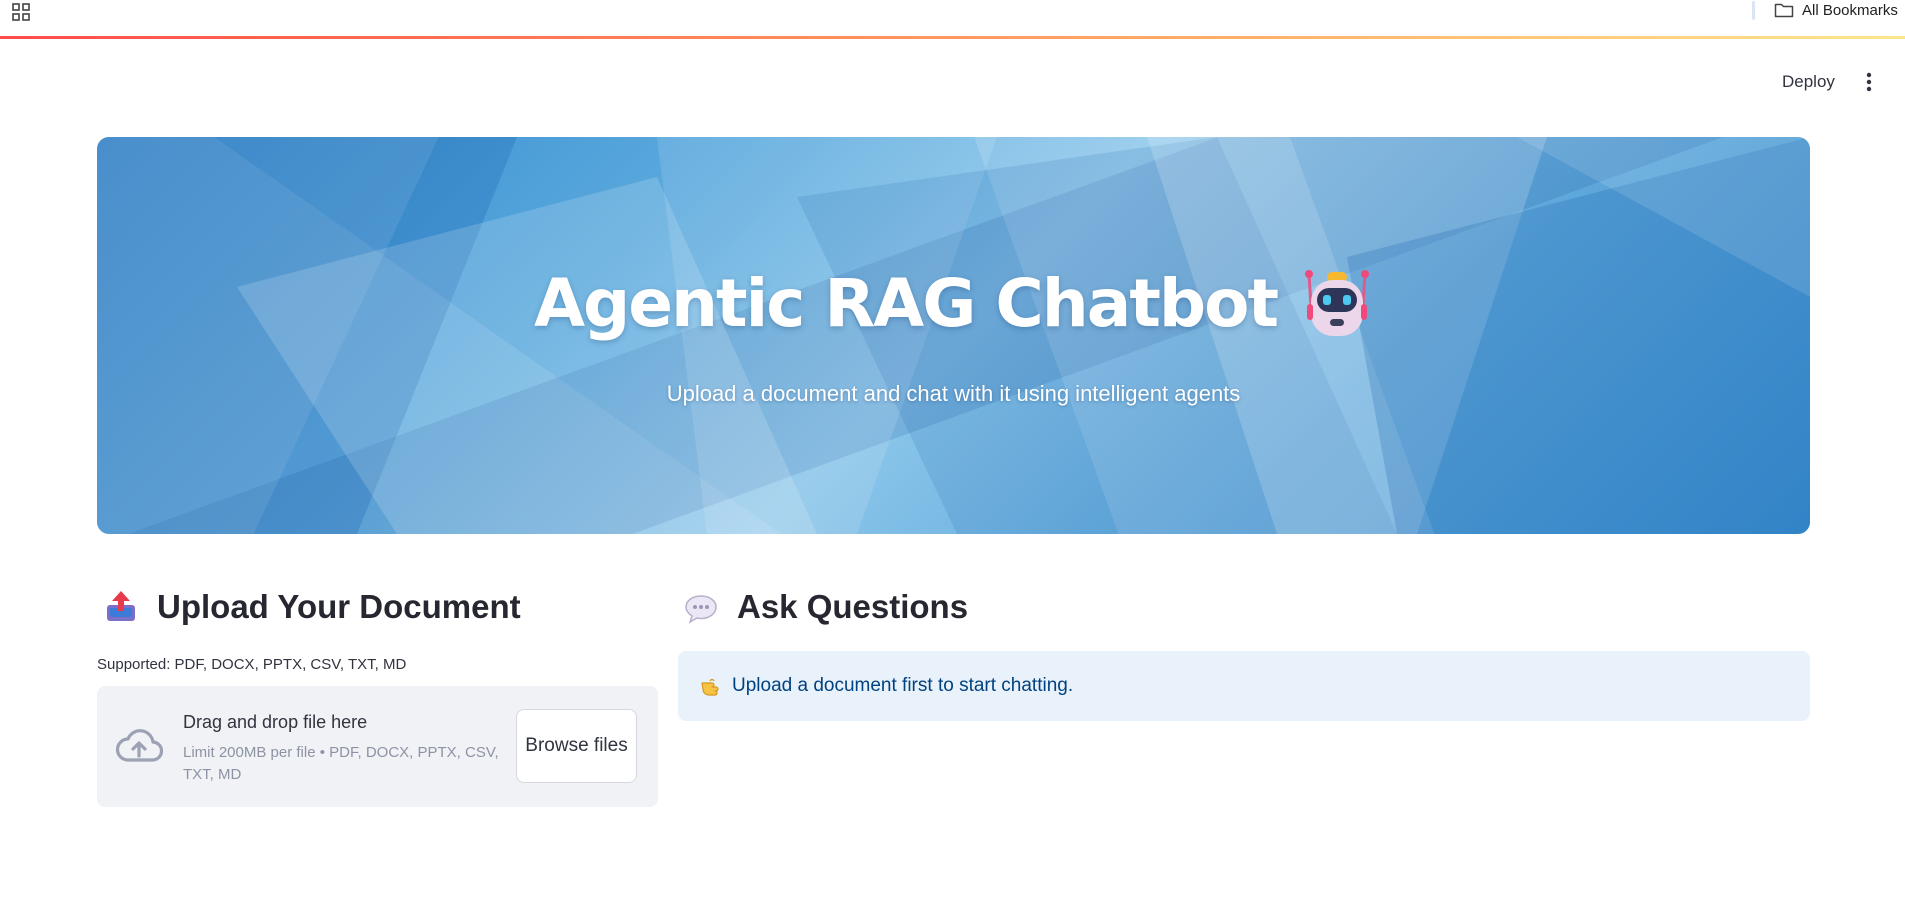 This screenshot has width=1905, height=901. I want to click on hero-title: Agentic RAG Chatbot, so click(953, 303).